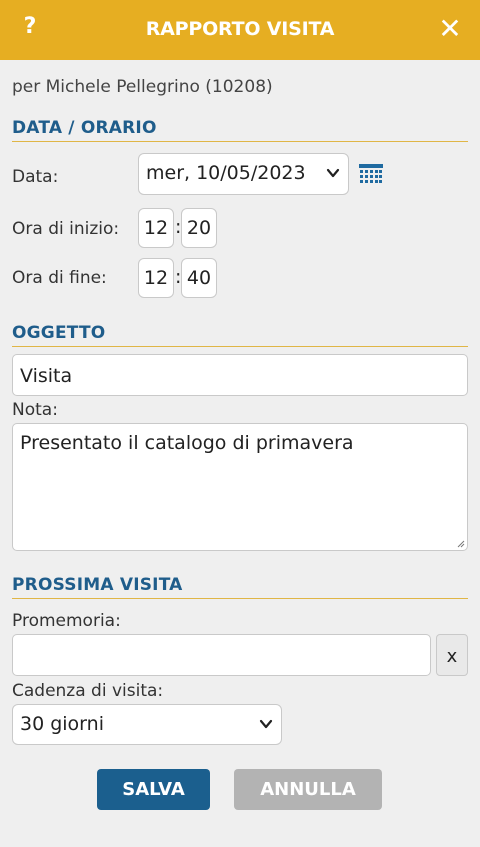 This screenshot has width=480, height=847. I want to click on cadence-label: Cadenza di visita:, so click(88, 691).